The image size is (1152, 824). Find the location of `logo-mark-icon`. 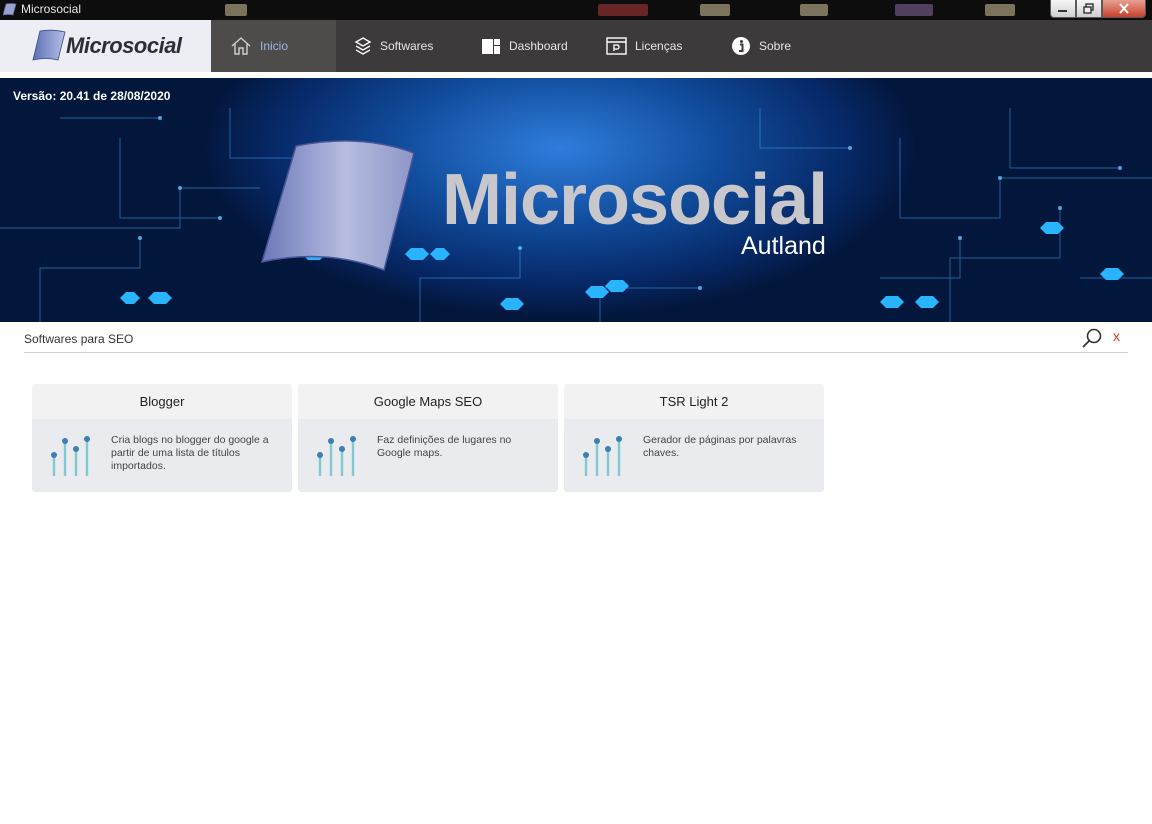

logo-mark-icon is located at coordinates (49, 45).